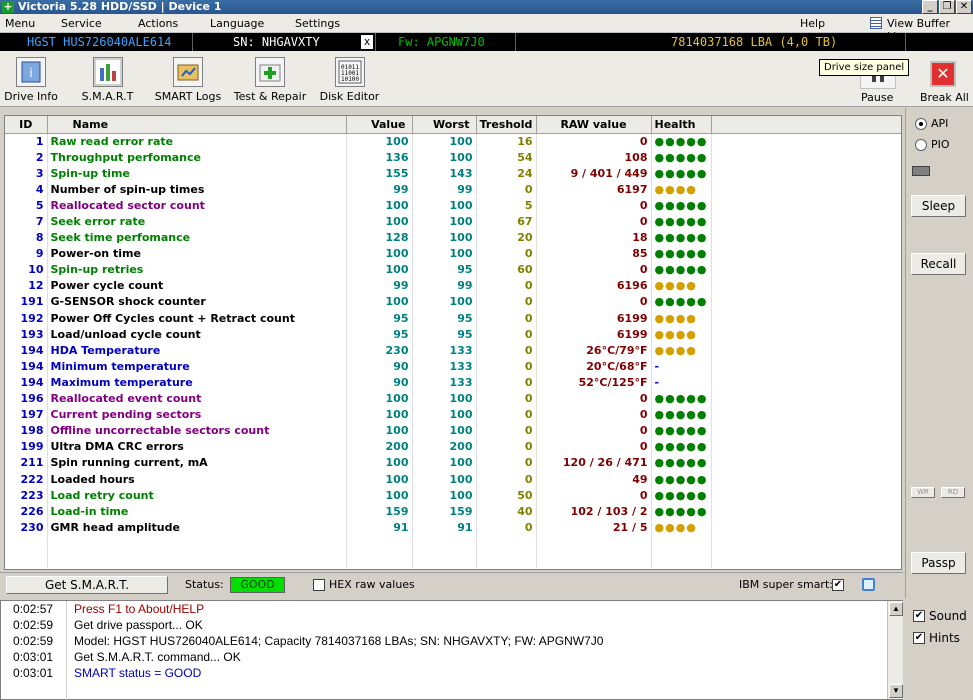 This screenshot has height=700, width=973. What do you see at coordinates (594, 125) in the screenshot?
I see `col-raw: RAW value` at bounding box center [594, 125].